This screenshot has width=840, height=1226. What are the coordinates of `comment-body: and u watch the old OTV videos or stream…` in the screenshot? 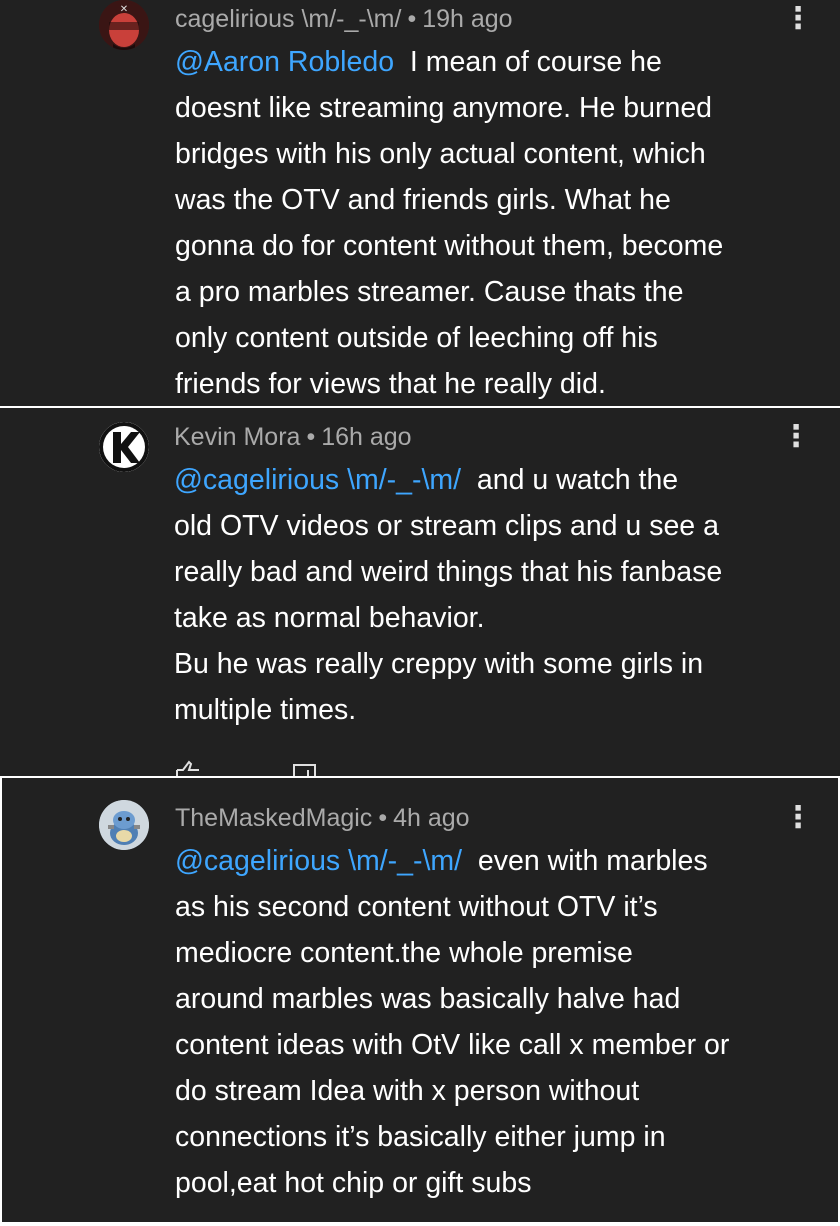 It's located at (448, 595).